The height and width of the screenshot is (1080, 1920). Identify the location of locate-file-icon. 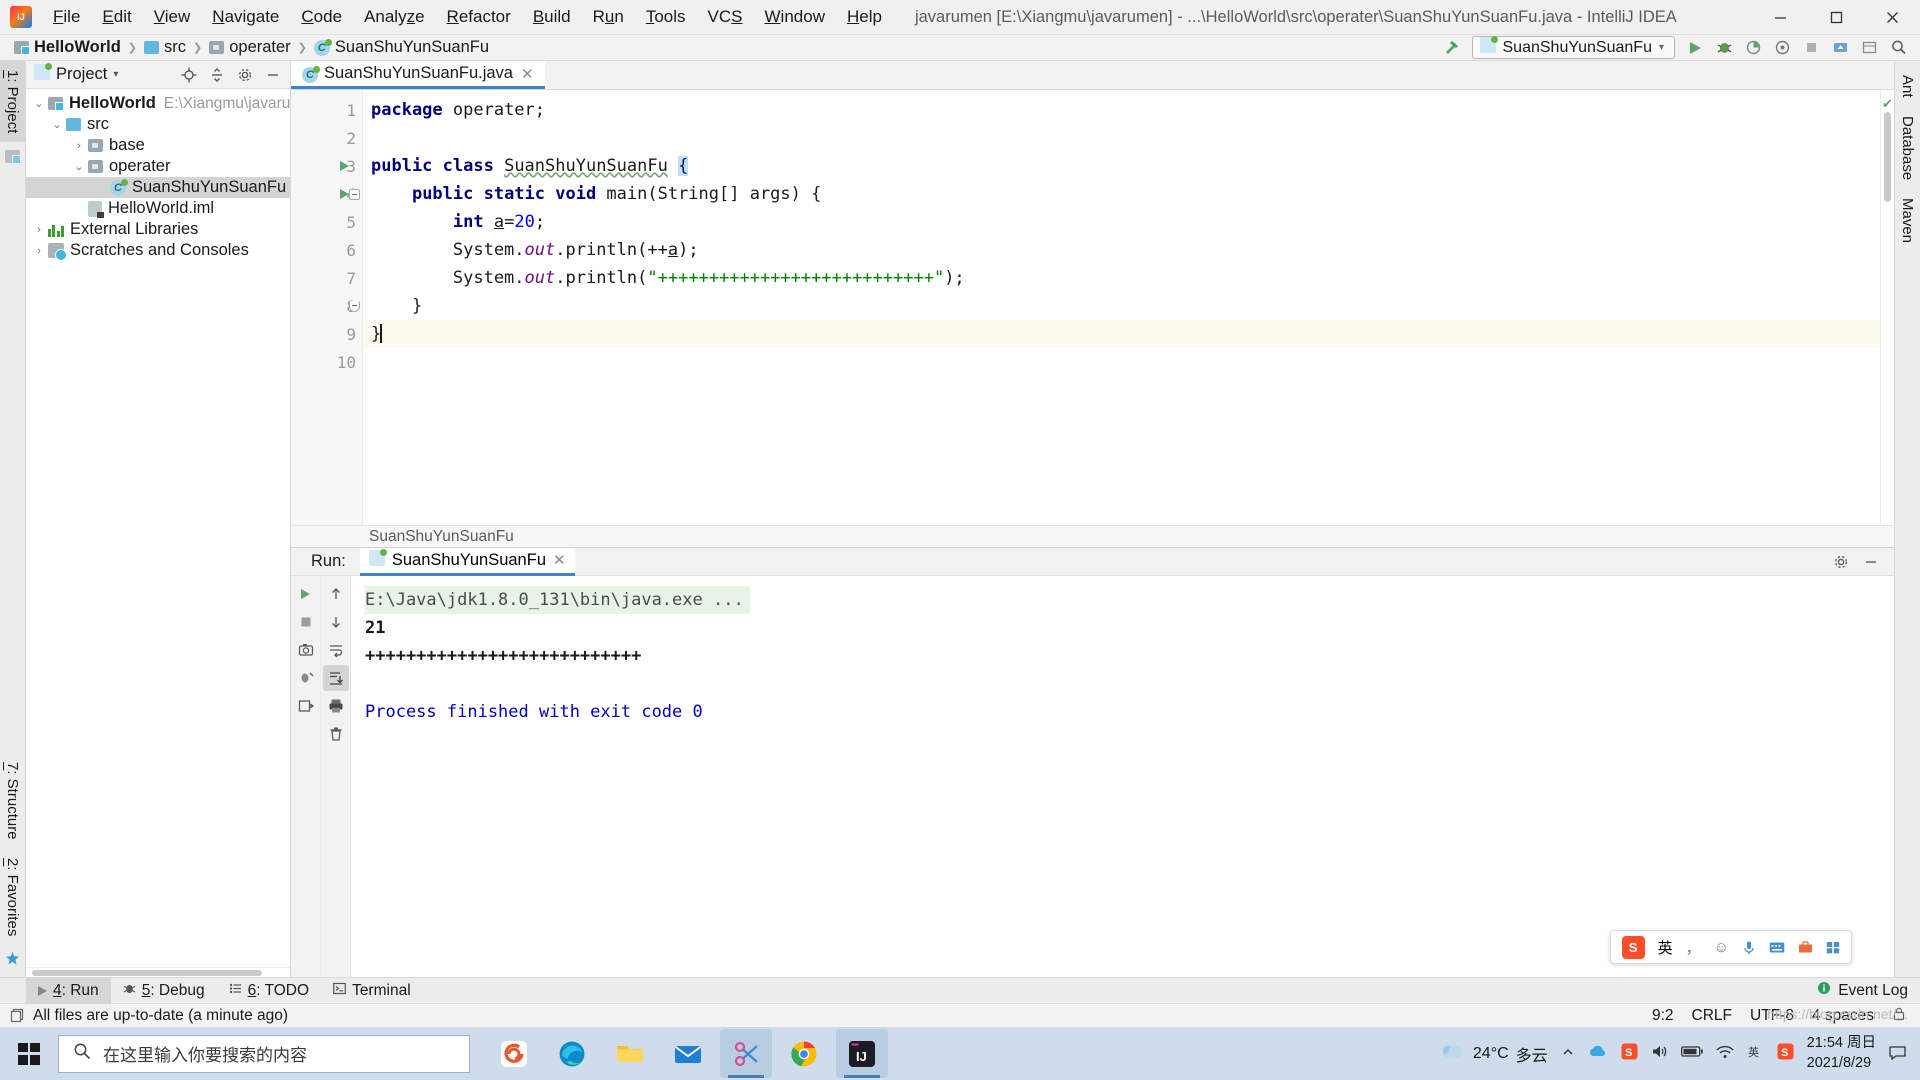
(189, 75).